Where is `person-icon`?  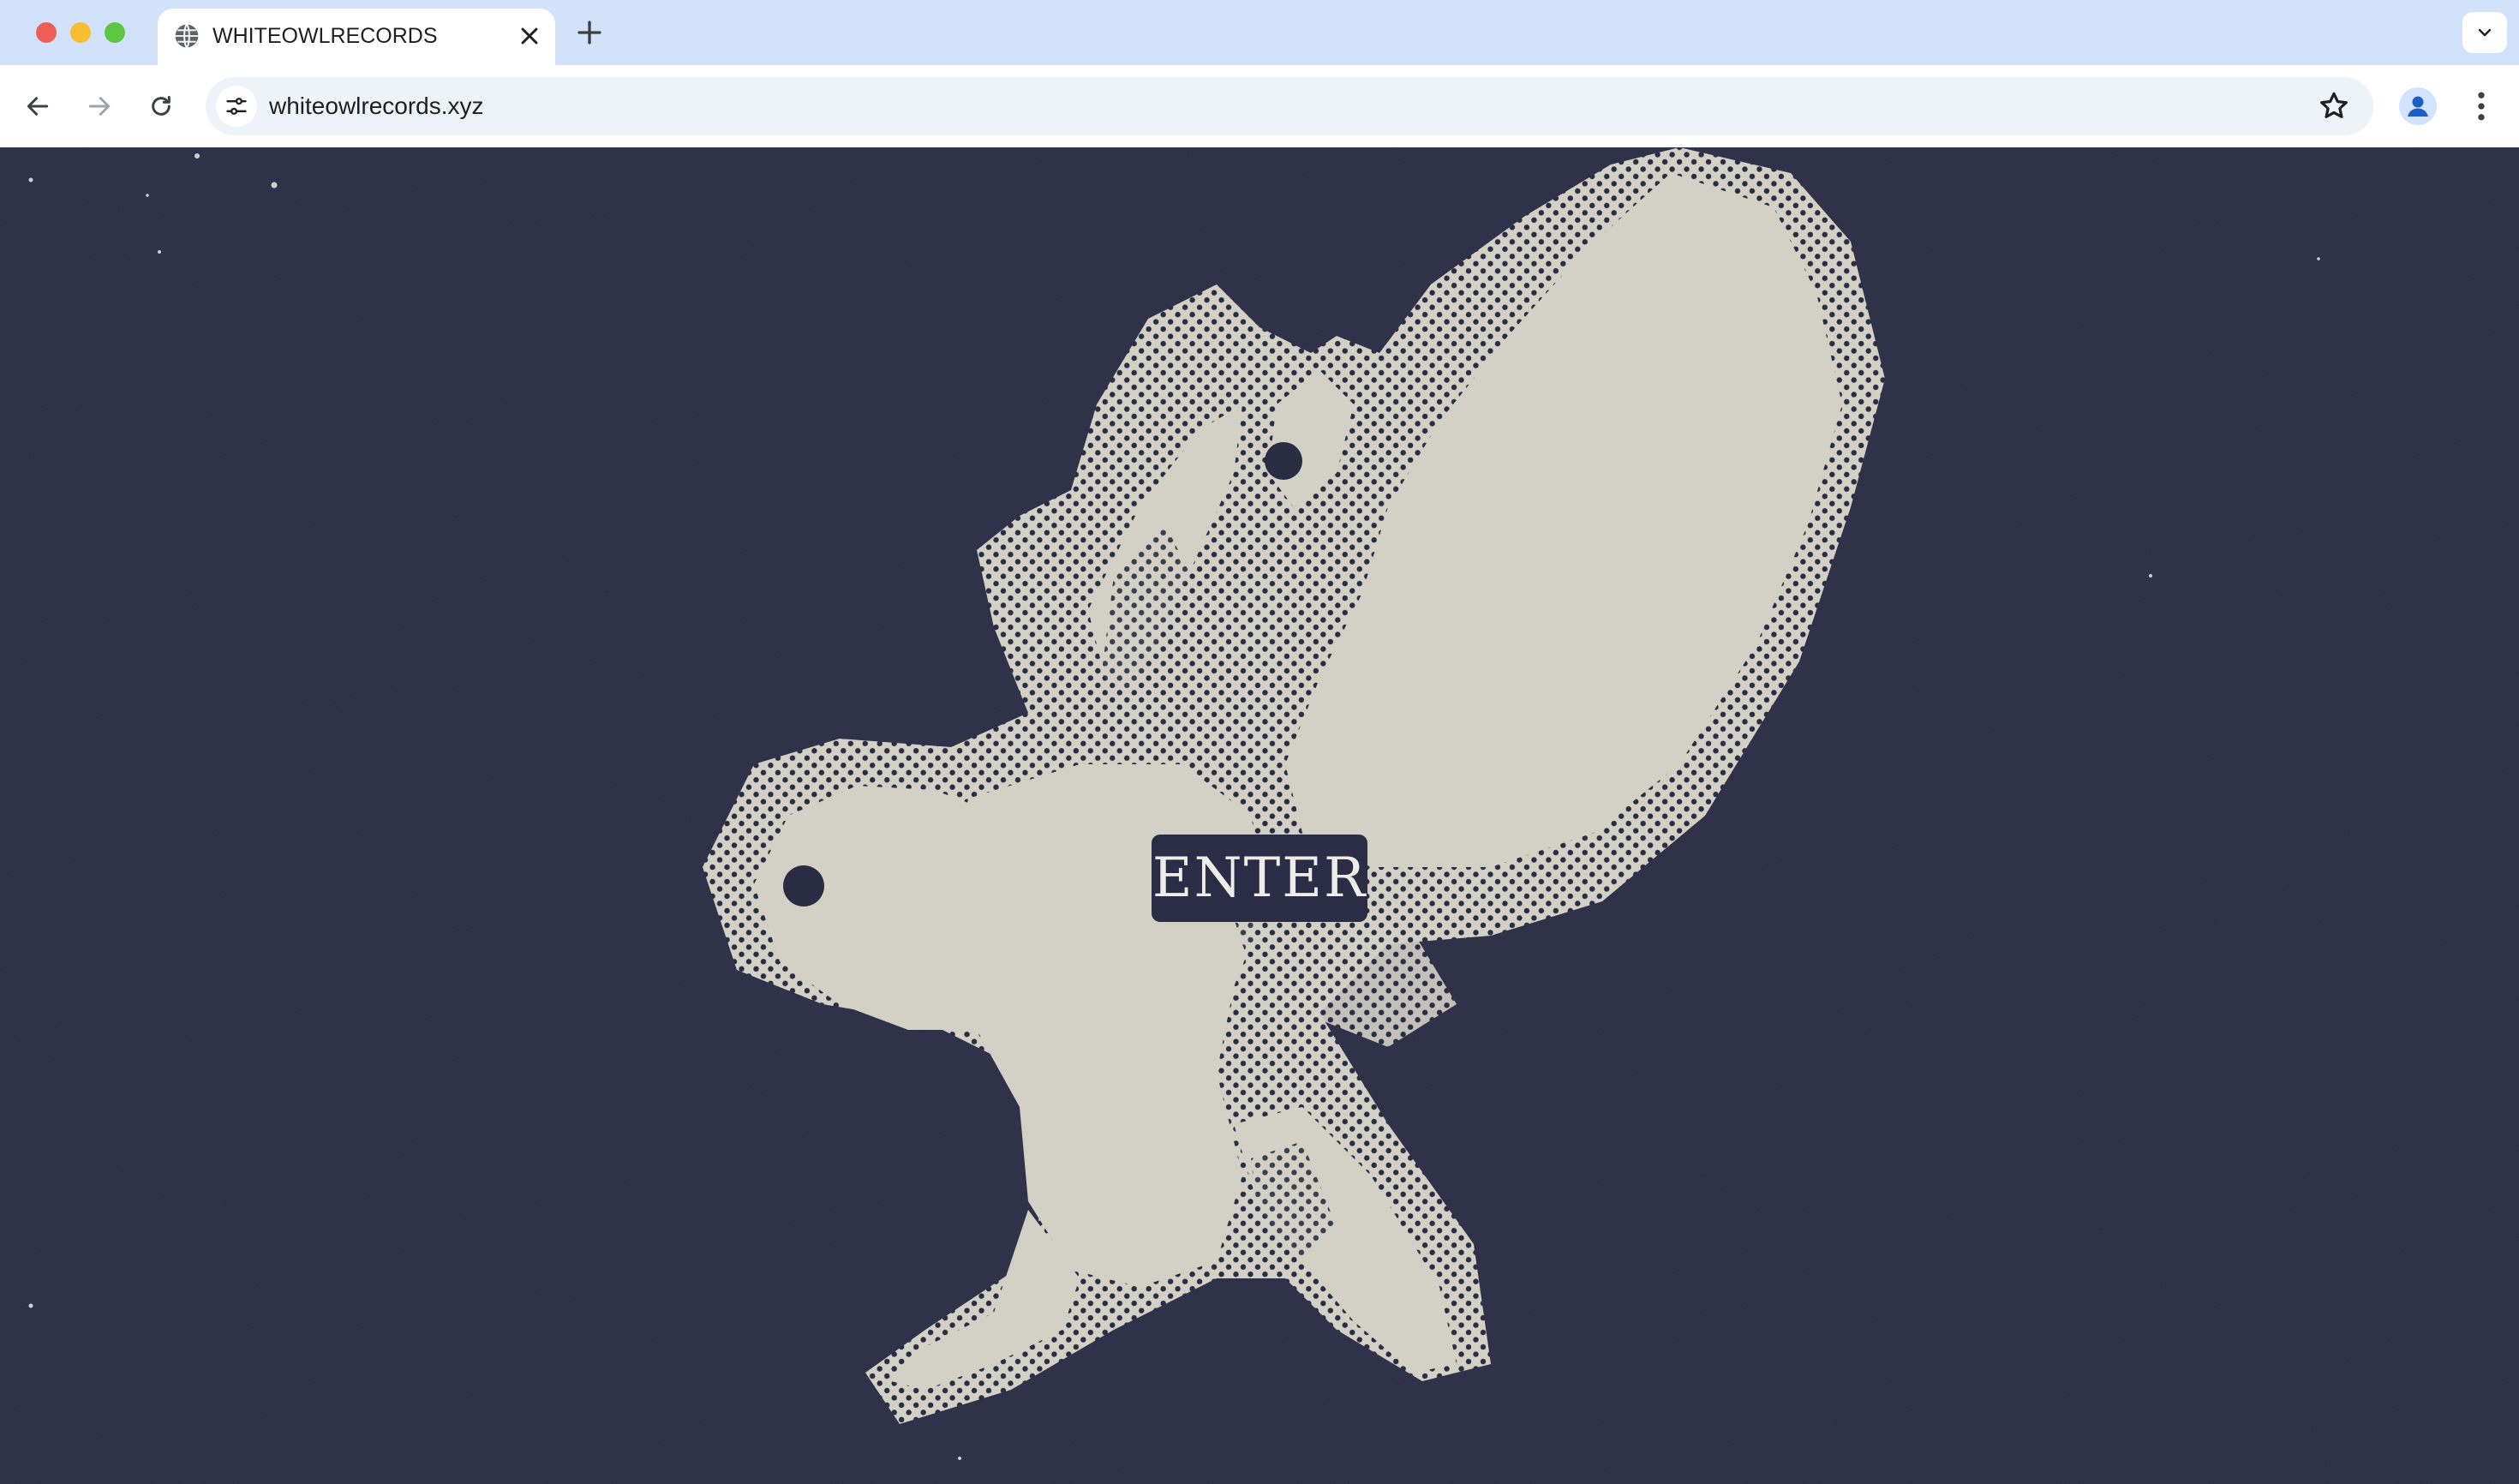 person-icon is located at coordinates (2418, 106).